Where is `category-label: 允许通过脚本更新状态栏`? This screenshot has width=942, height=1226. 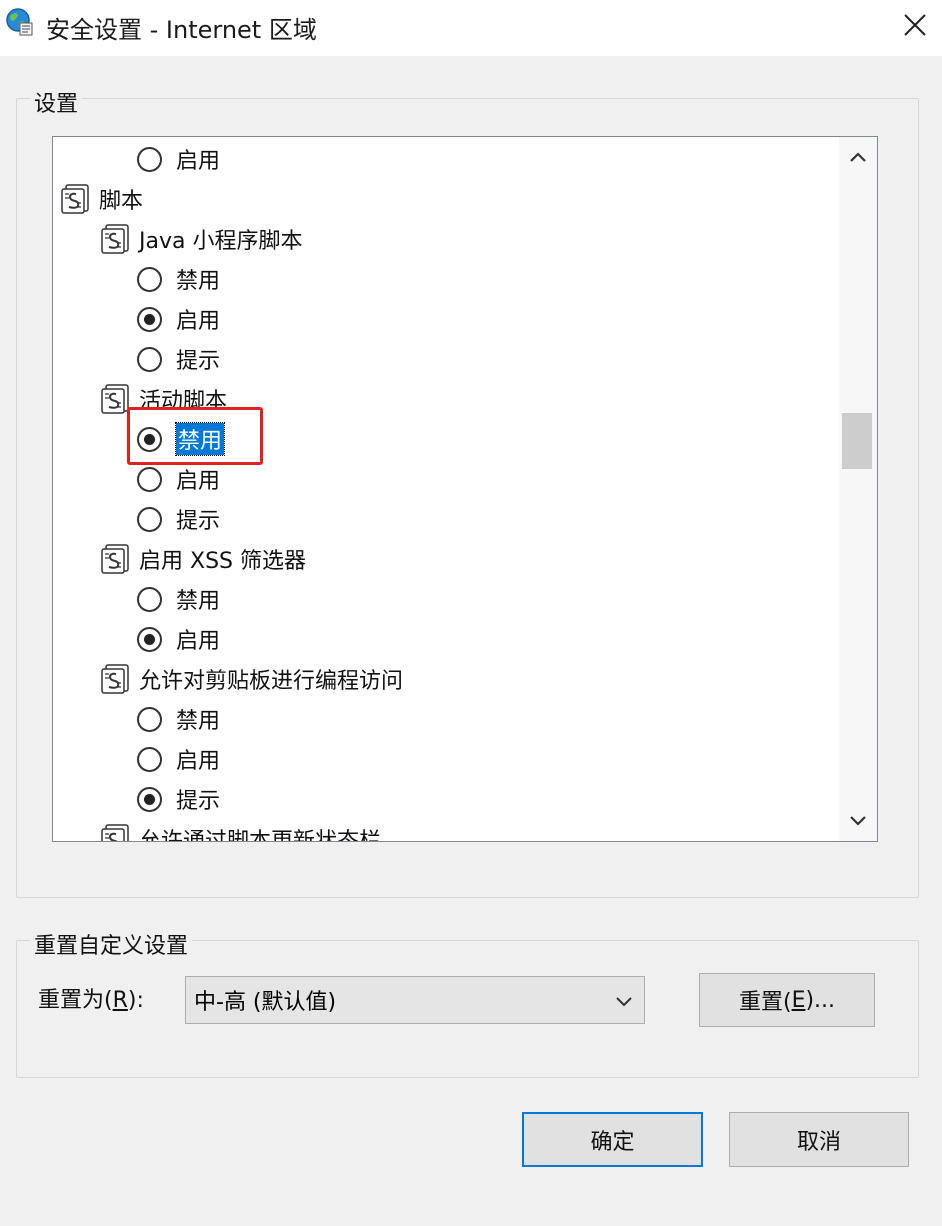 category-label: 允许通过脚本更新状态栏 is located at coordinates (260, 832).